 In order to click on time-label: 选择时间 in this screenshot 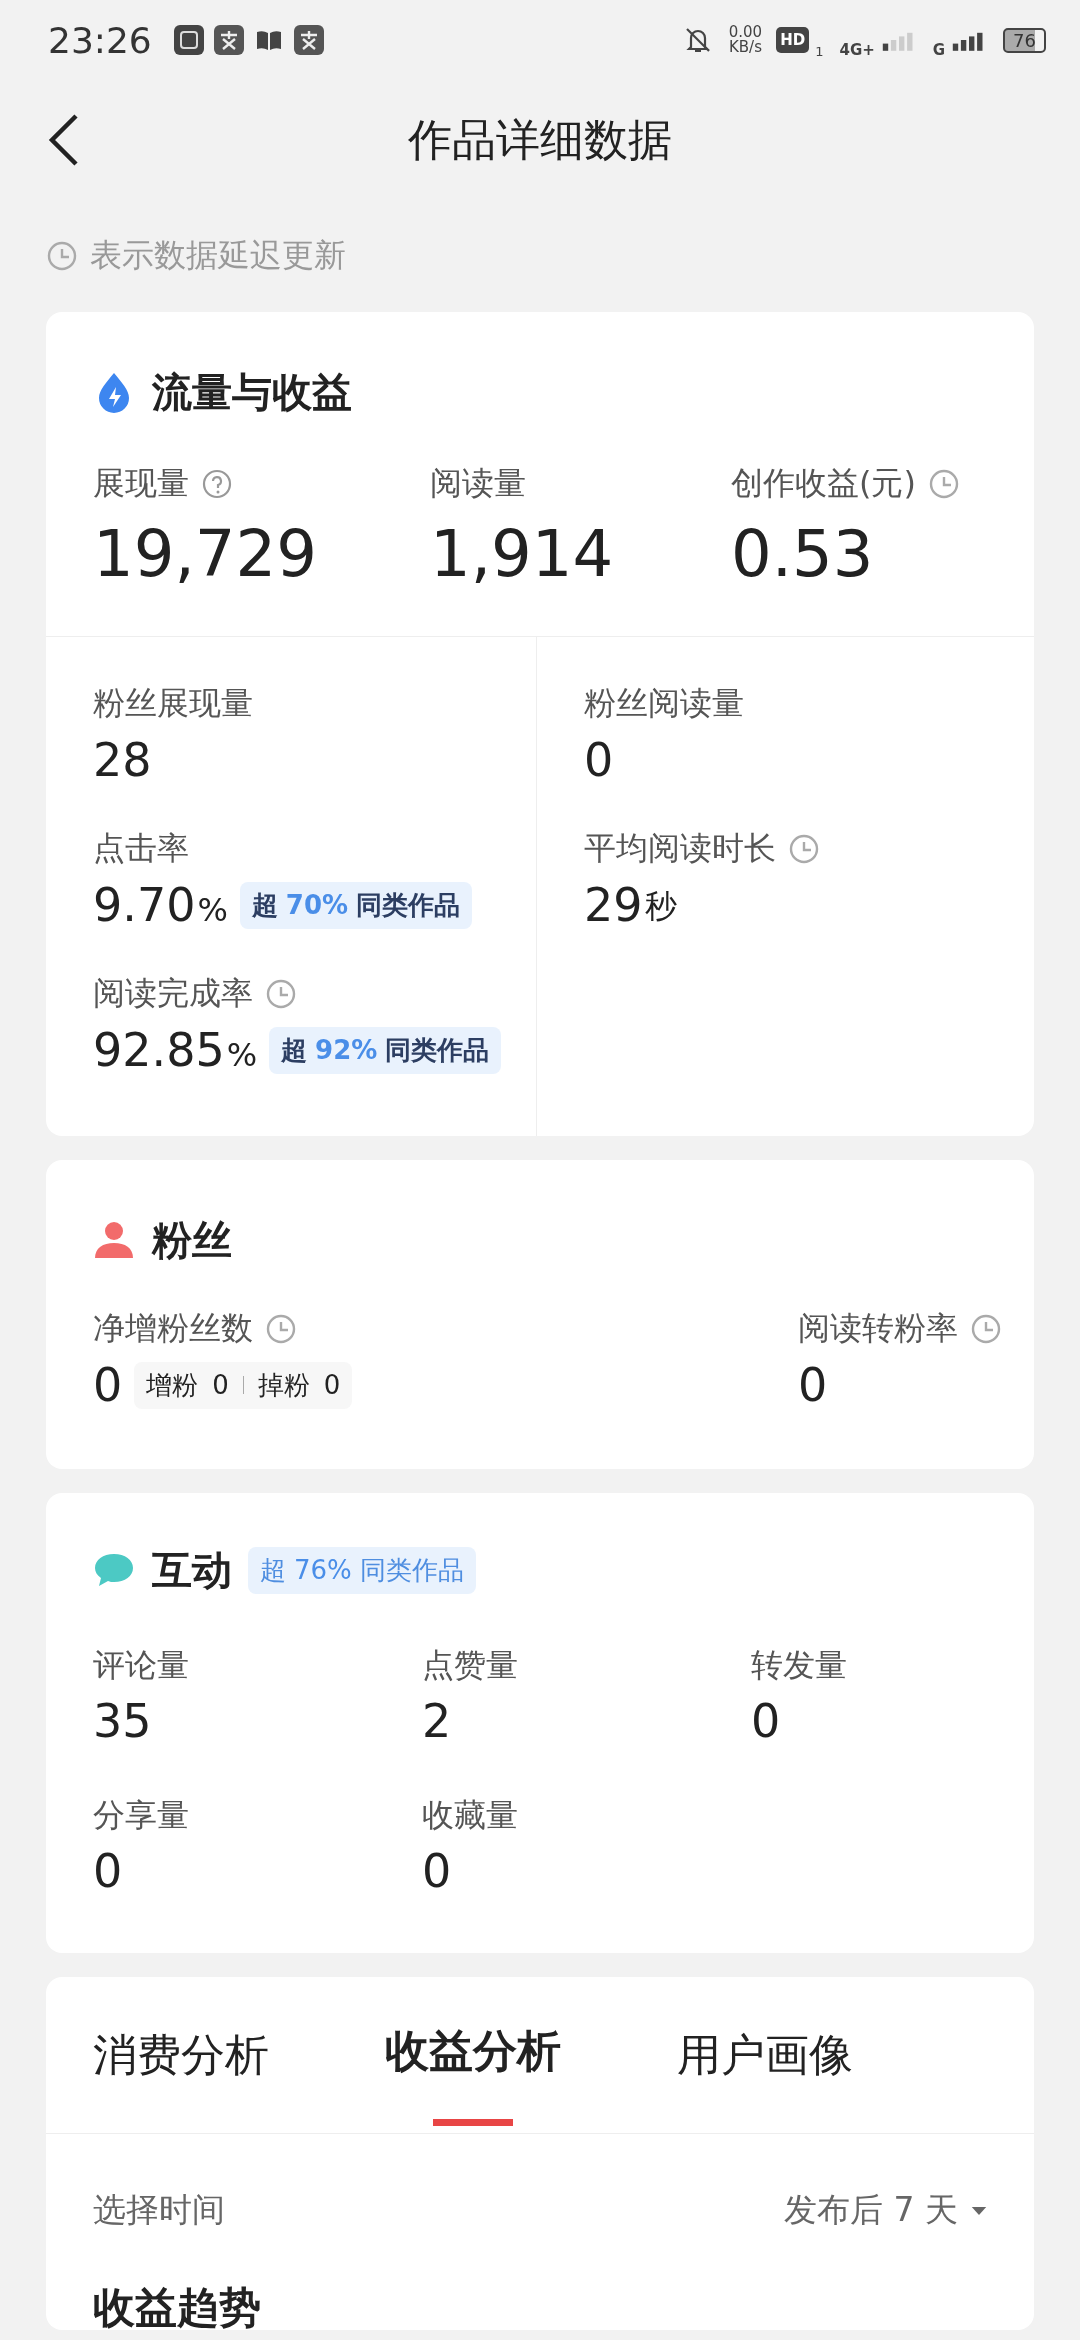, I will do `click(159, 2209)`.